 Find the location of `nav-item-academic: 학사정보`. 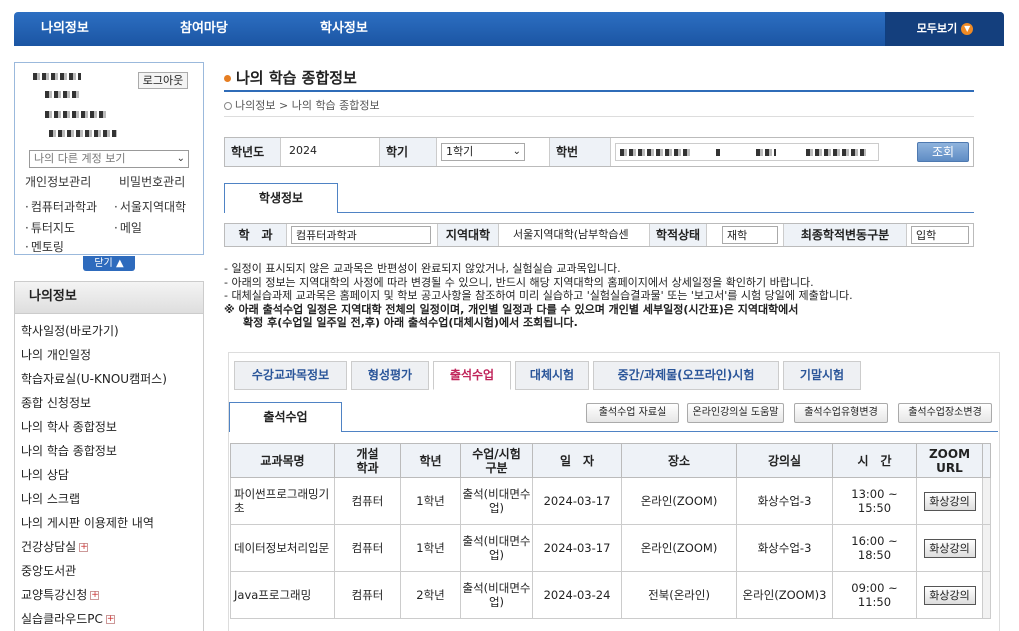

nav-item-academic: 학사정보 is located at coordinates (344, 29).